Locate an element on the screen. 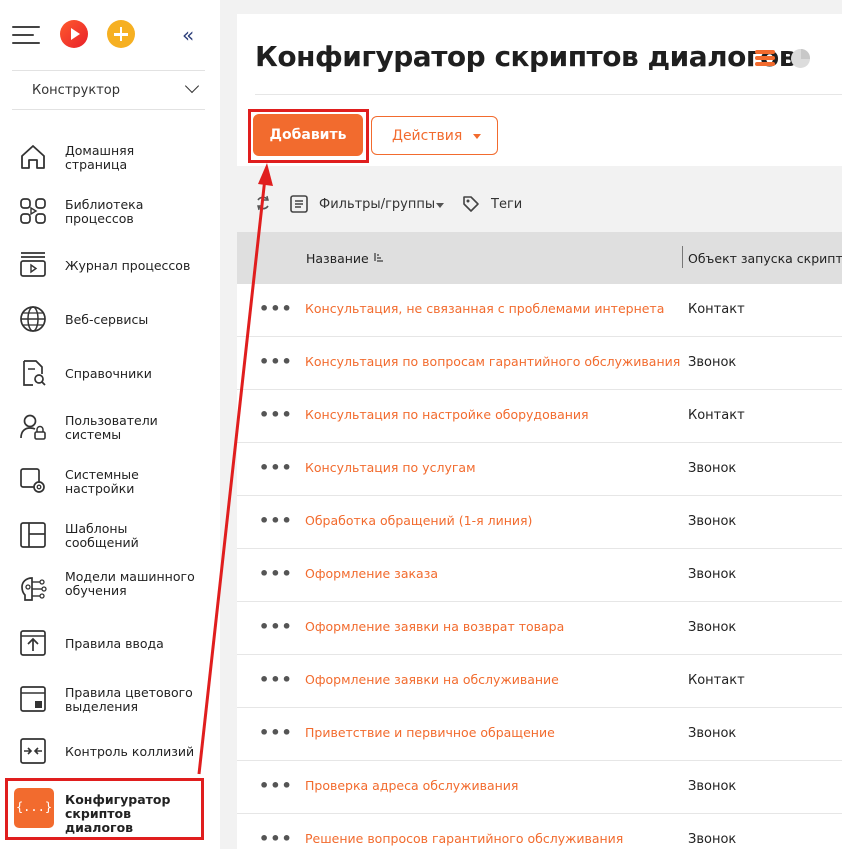 Image resolution: width=842 pixels, height=849 pixels. table-row: ••• Обработка обращений (1-я линия) Звонок is located at coordinates (539, 522).